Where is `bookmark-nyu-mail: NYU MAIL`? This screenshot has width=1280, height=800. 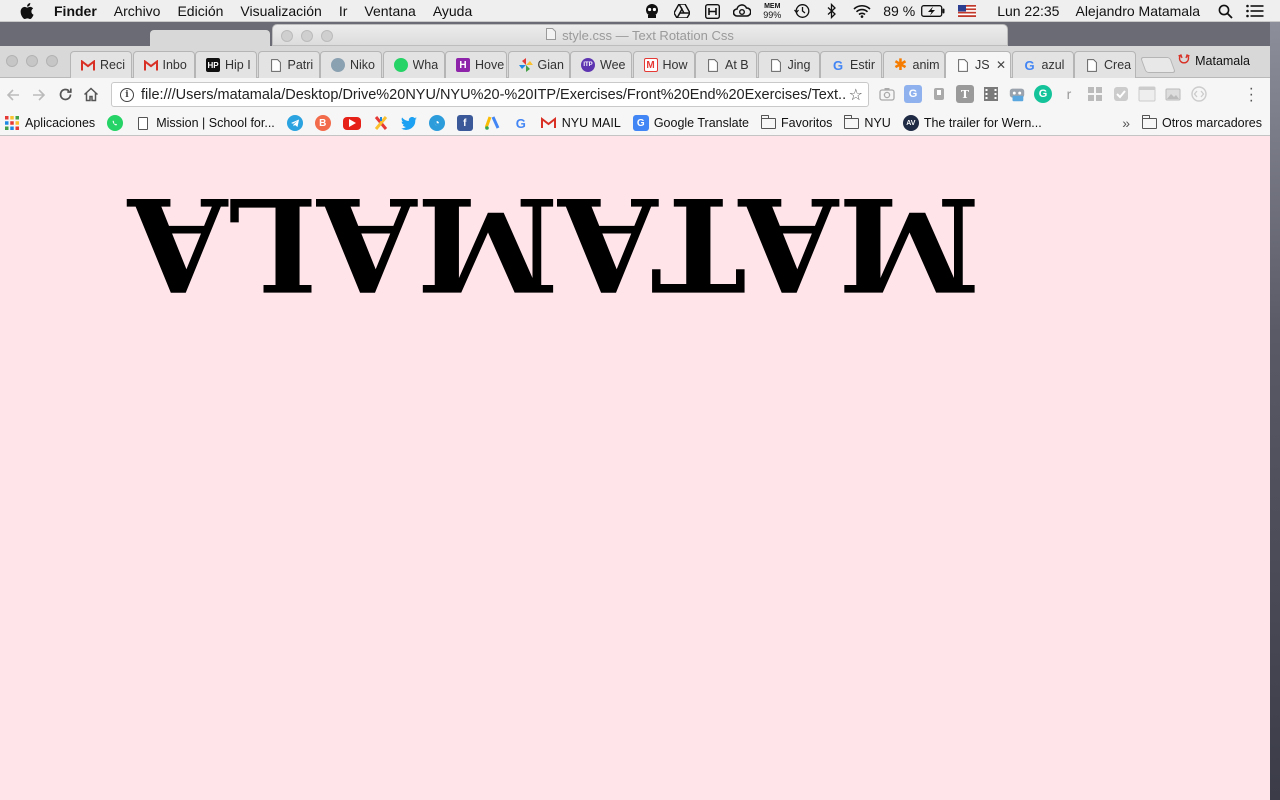 bookmark-nyu-mail: NYU MAIL is located at coordinates (581, 123).